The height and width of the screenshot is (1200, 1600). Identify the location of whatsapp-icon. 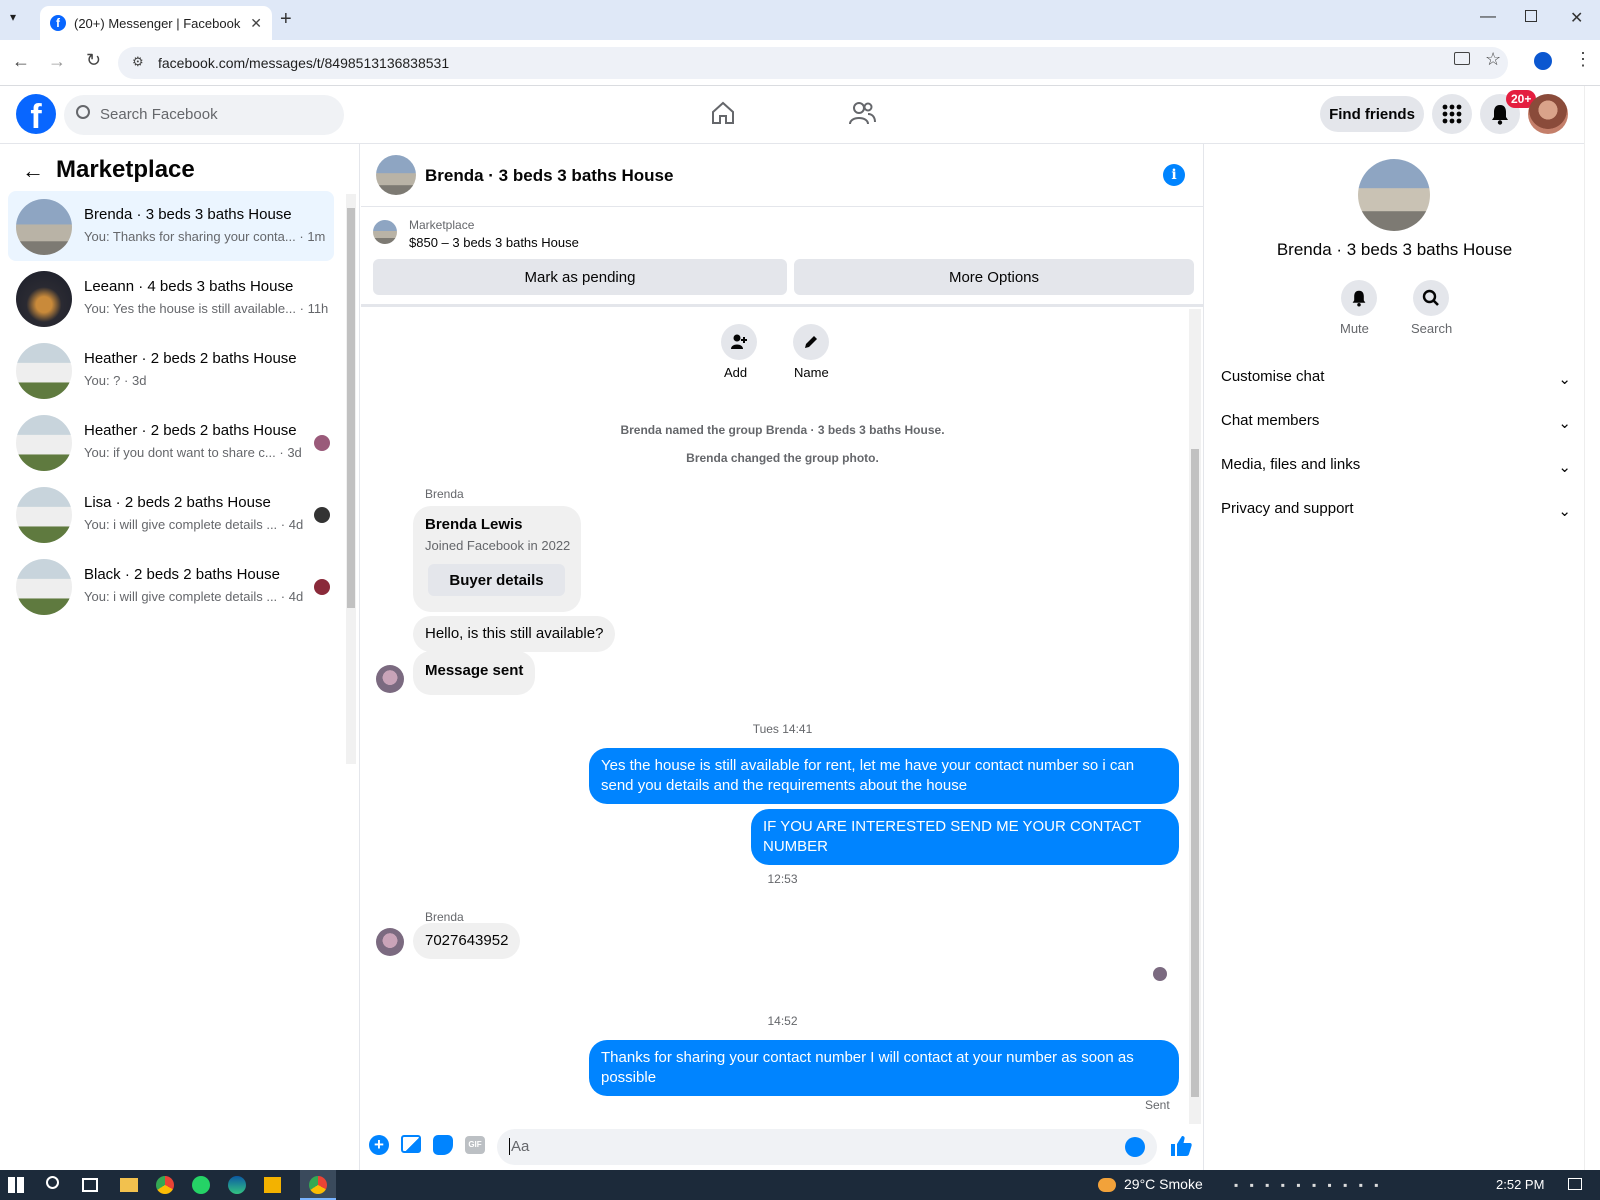
(201, 1185).